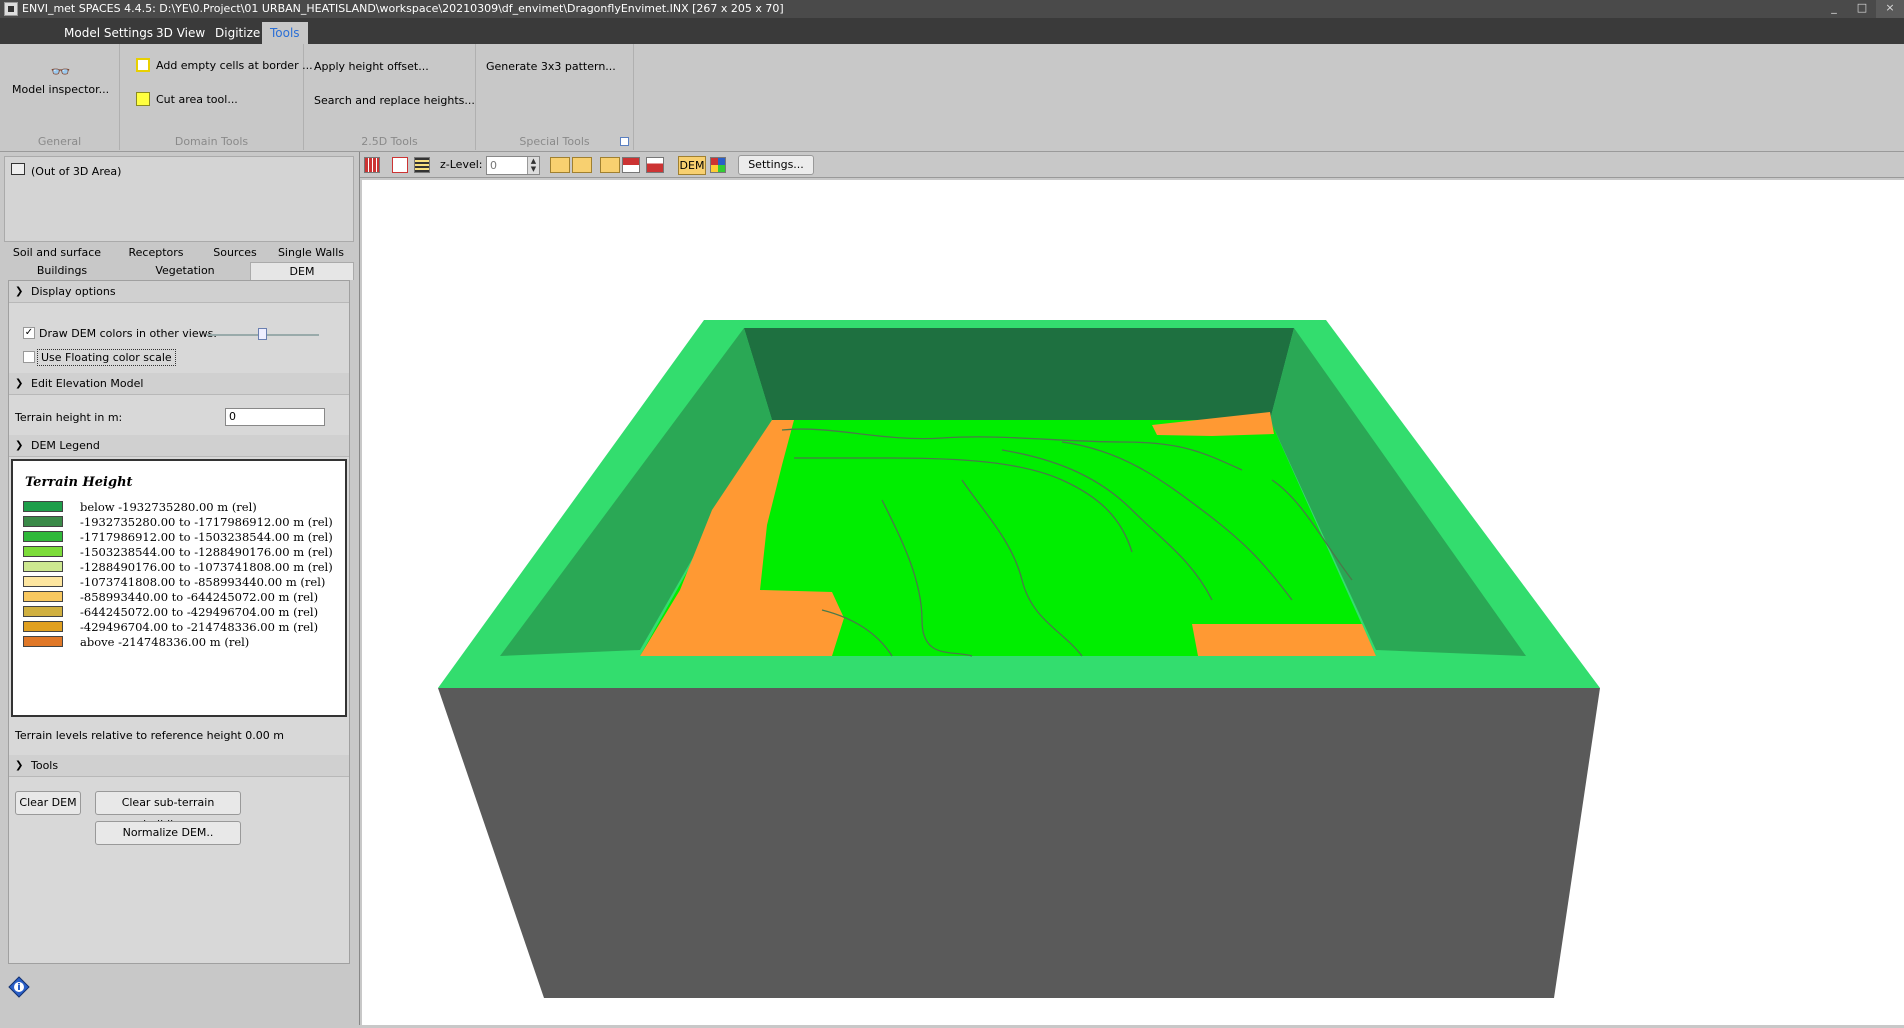  What do you see at coordinates (156, 253) in the screenshot?
I see `tab-receptors: Receptors` at bounding box center [156, 253].